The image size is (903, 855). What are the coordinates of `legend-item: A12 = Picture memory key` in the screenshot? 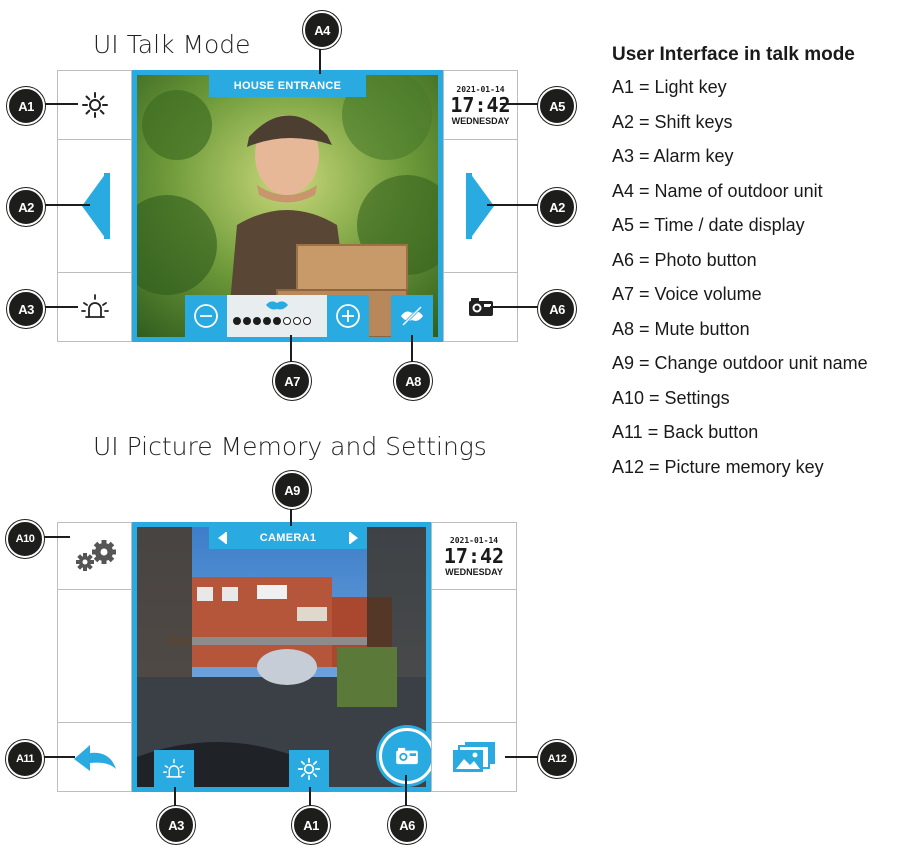 It's located at (718, 467).